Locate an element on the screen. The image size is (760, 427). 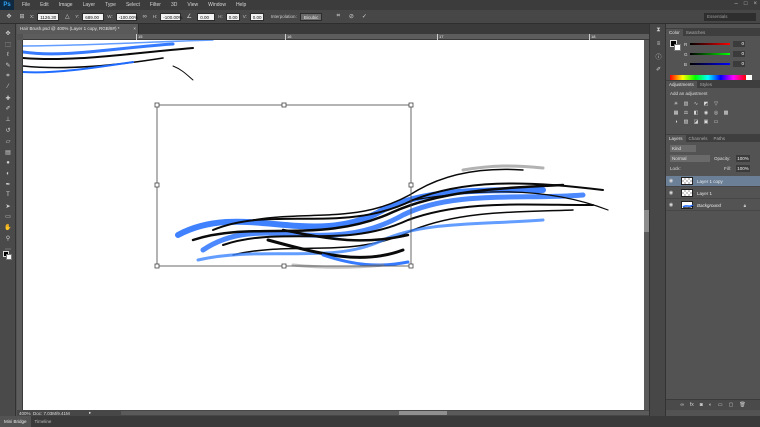
vibrance-icon: ▽ is located at coordinates (716, 103).